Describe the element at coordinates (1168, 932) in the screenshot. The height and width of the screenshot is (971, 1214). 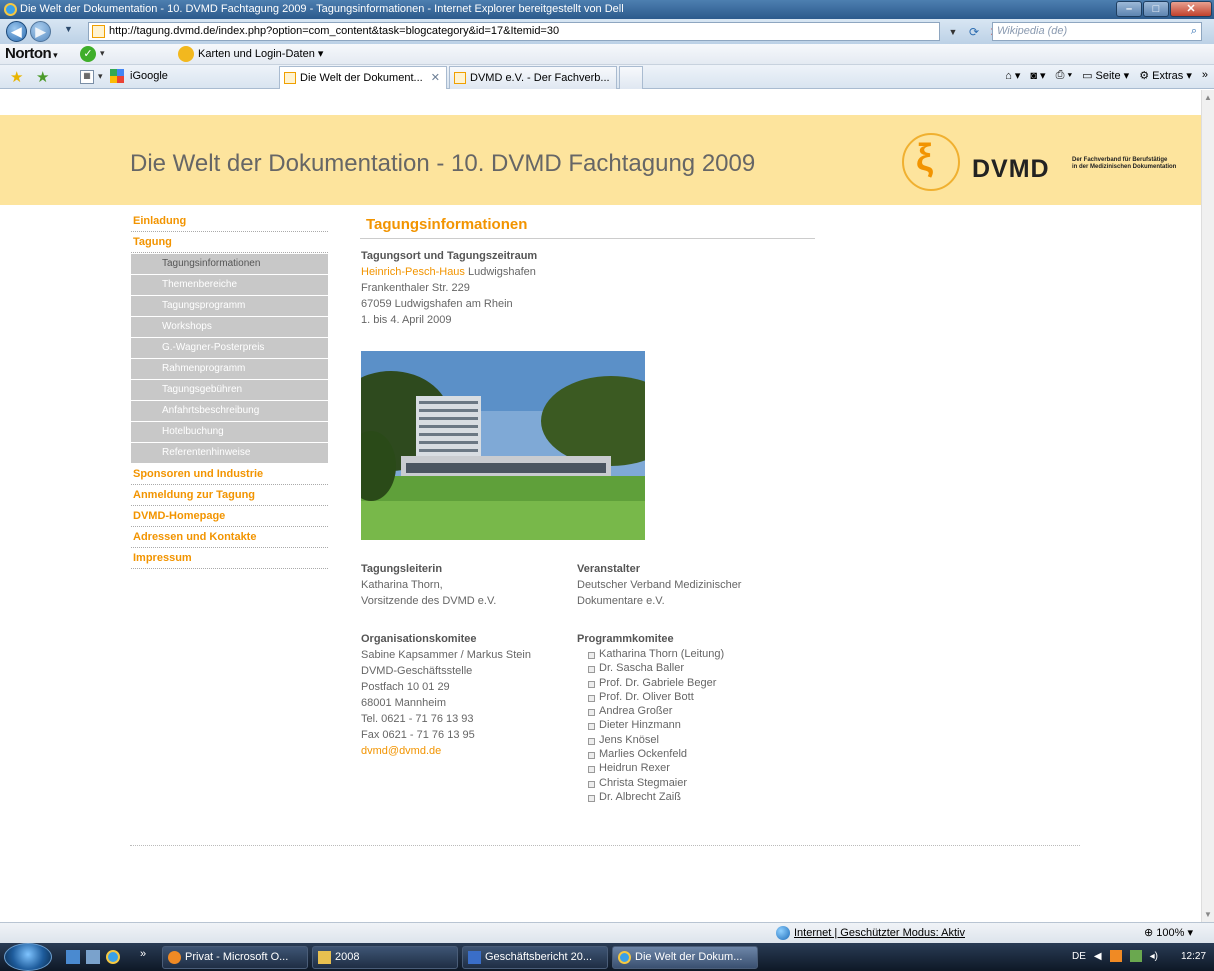
I see `zoom-control: ⊕ 100% ▾` at that location.